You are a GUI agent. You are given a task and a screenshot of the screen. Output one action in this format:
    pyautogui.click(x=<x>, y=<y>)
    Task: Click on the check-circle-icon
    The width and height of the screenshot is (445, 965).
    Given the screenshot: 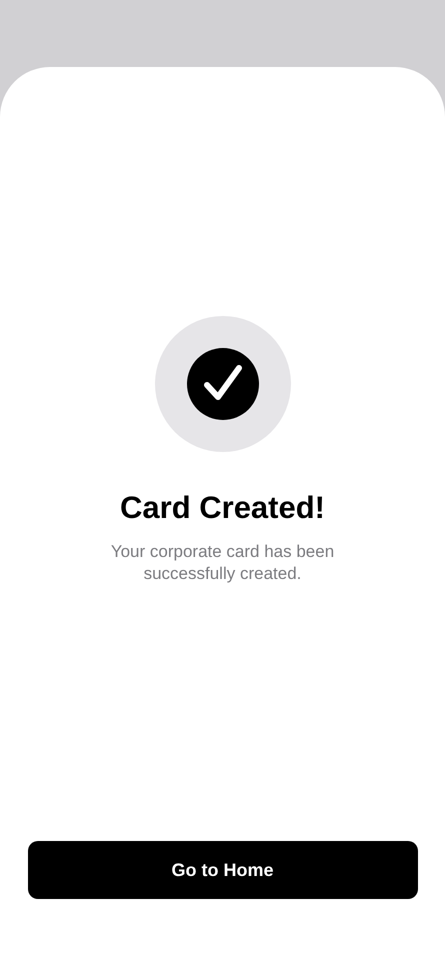 What is the action you would take?
    pyautogui.click(x=222, y=384)
    